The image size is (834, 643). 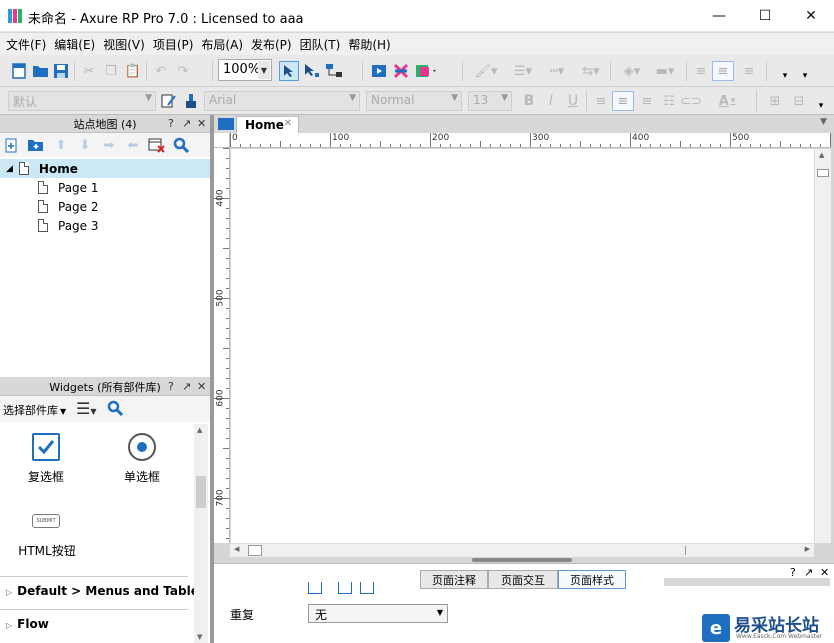 I want to click on tab-page-style: 页面样式, so click(x=592, y=579).